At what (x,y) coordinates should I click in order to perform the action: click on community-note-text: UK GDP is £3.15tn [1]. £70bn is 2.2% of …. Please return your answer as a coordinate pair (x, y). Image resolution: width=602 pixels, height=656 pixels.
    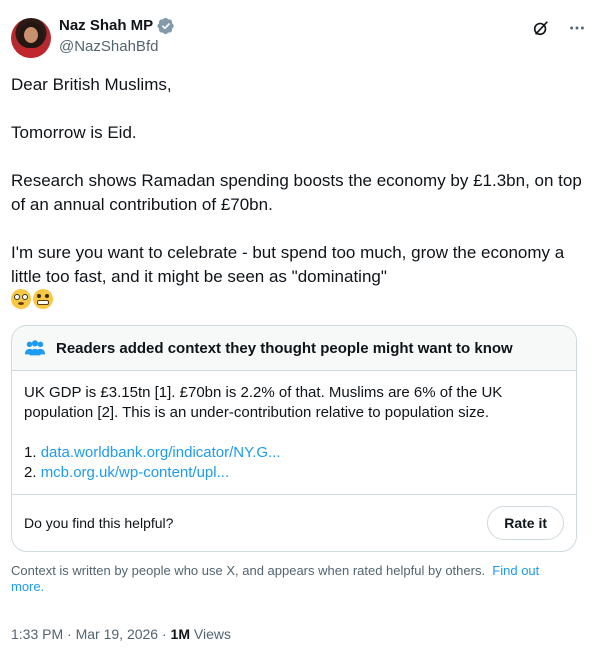
    Looking at the image, I should click on (263, 402).